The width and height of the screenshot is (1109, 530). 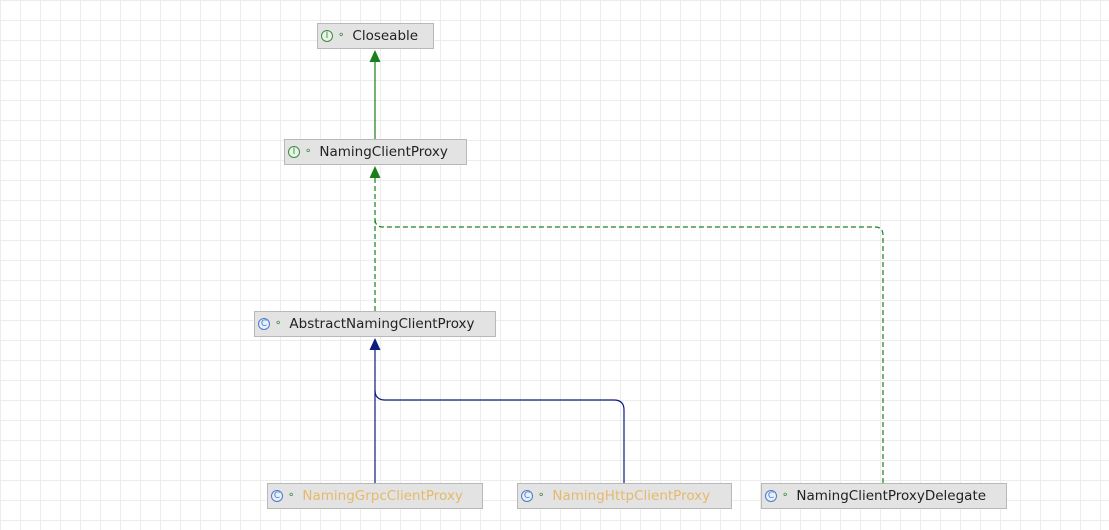 What do you see at coordinates (499, 436) in the screenshot?
I see `edge-naminghttpclientproxy-to-abstract` at bounding box center [499, 436].